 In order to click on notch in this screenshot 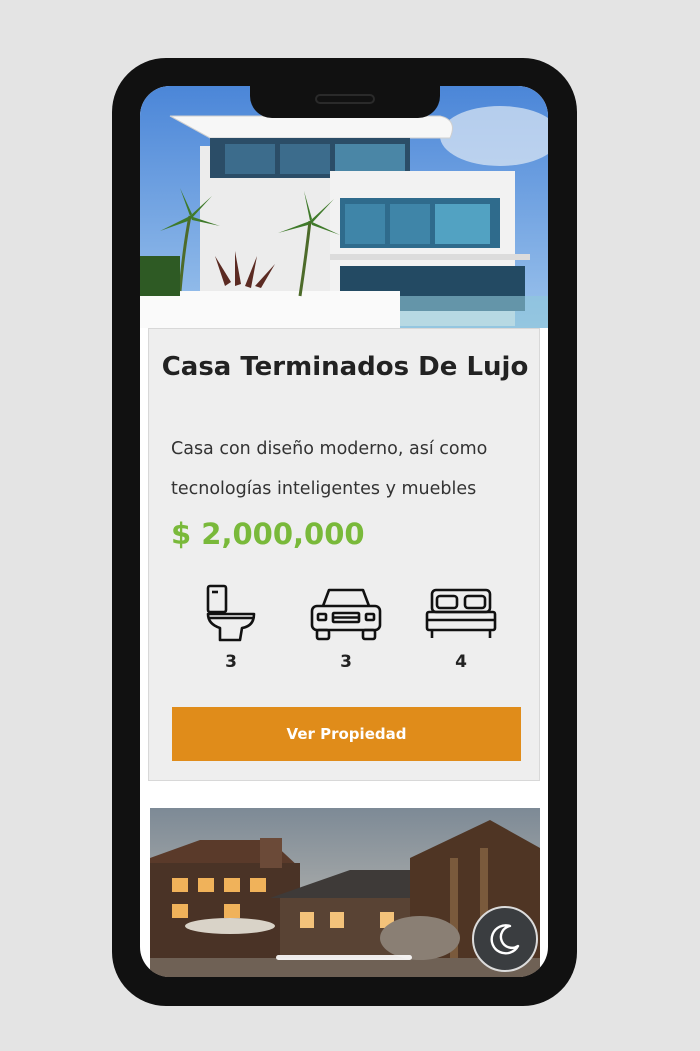, I will do `click(345, 102)`.